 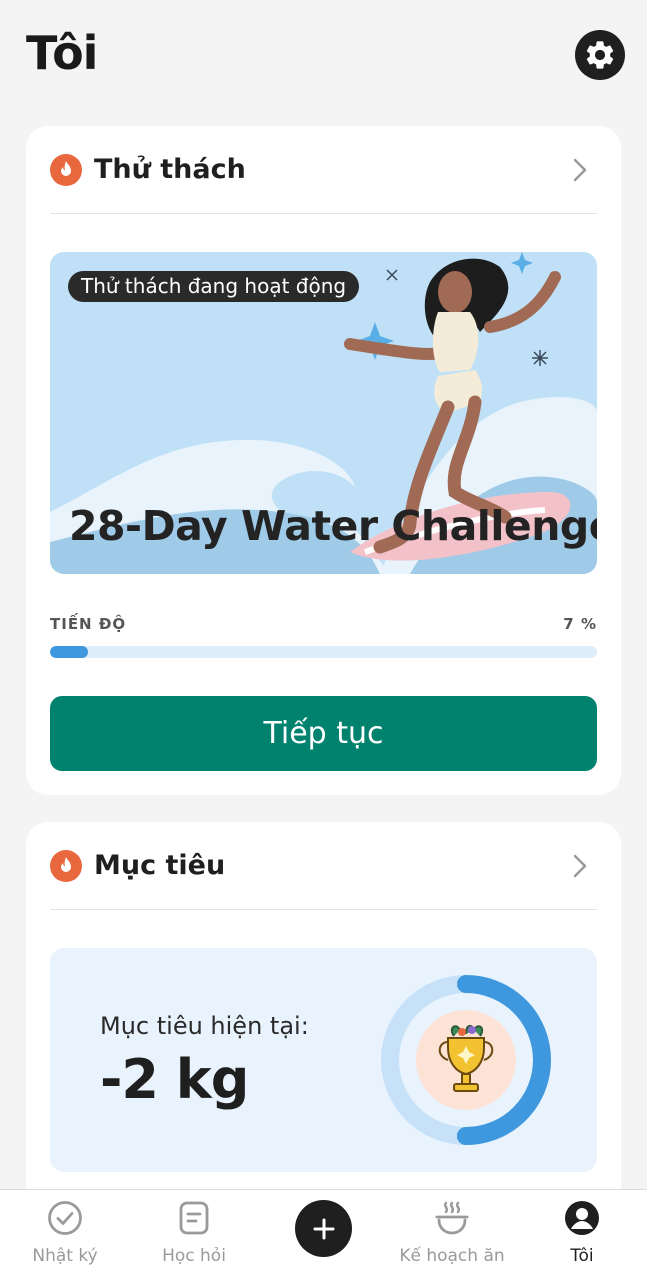 What do you see at coordinates (194, 1218) in the screenshot?
I see `notebook-icon` at bounding box center [194, 1218].